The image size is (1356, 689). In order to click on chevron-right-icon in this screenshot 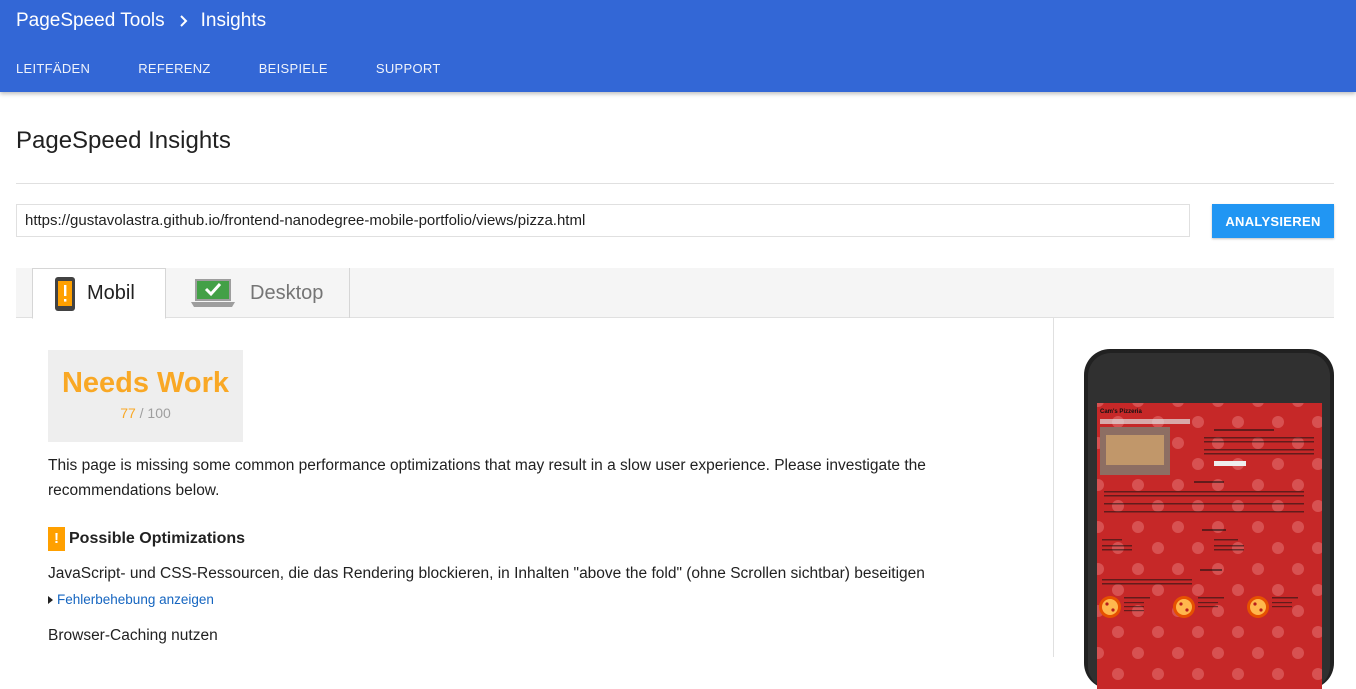, I will do `click(183, 21)`.